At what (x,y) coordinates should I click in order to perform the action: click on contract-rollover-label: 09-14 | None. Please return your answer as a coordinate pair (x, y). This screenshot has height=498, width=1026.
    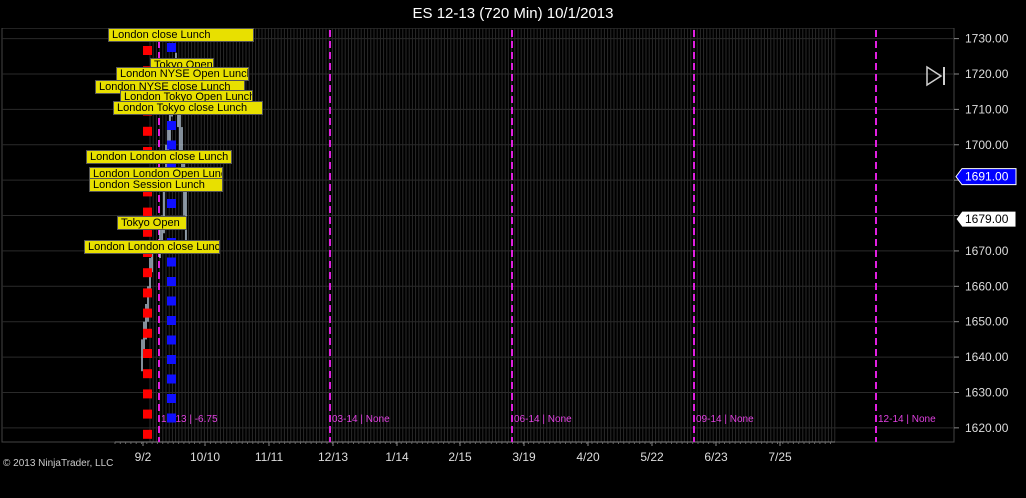
    Looking at the image, I should click on (725, 419).